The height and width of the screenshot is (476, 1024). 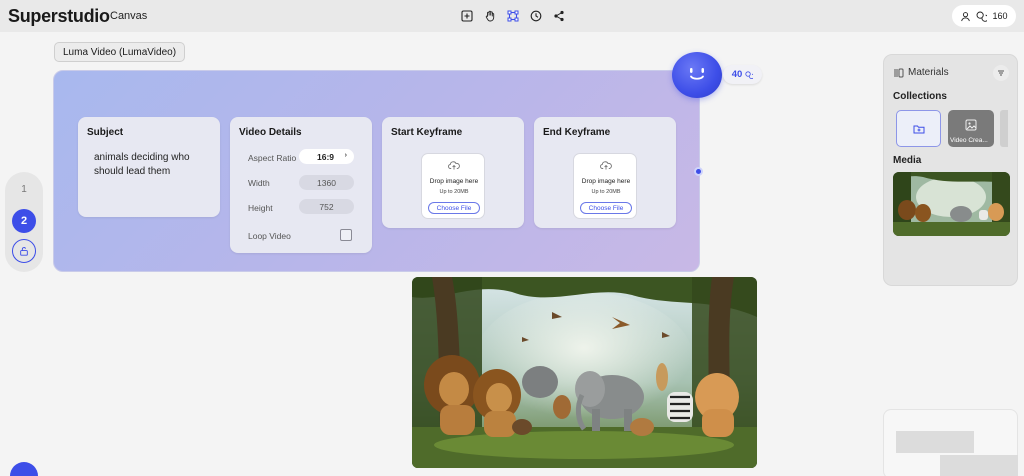 I want to click on media-thumbnail, so click(x=951, y=204).